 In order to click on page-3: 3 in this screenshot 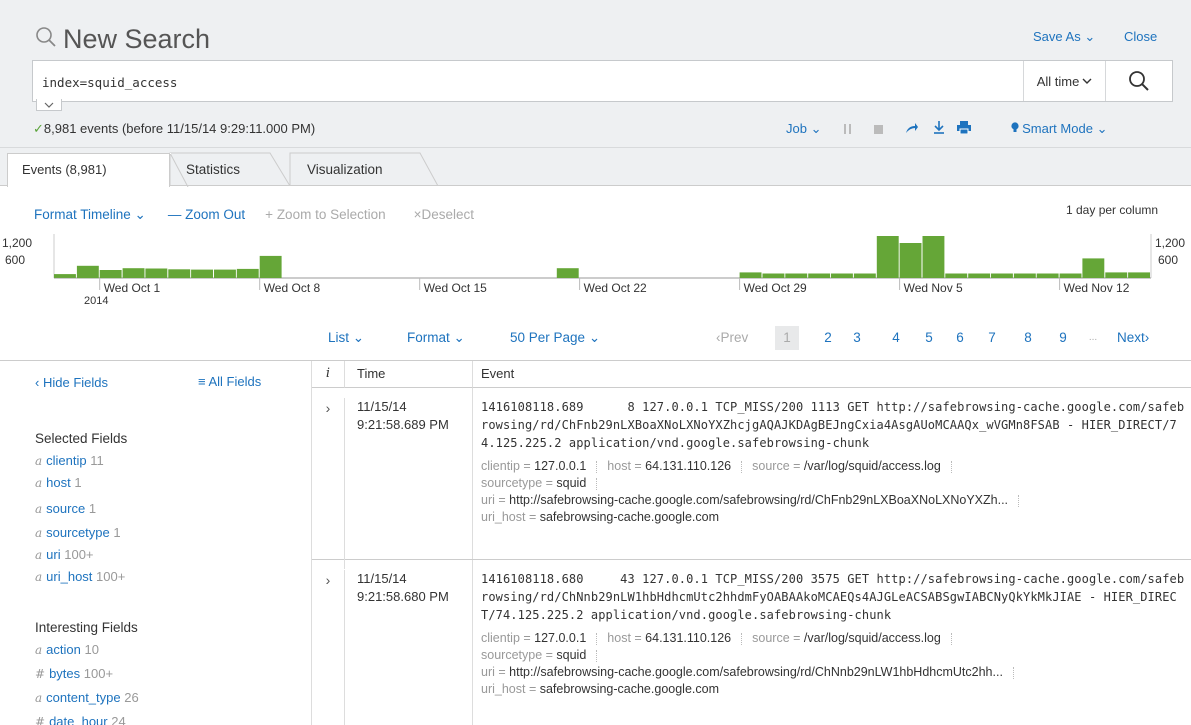, I will do `click(857, 338)`.